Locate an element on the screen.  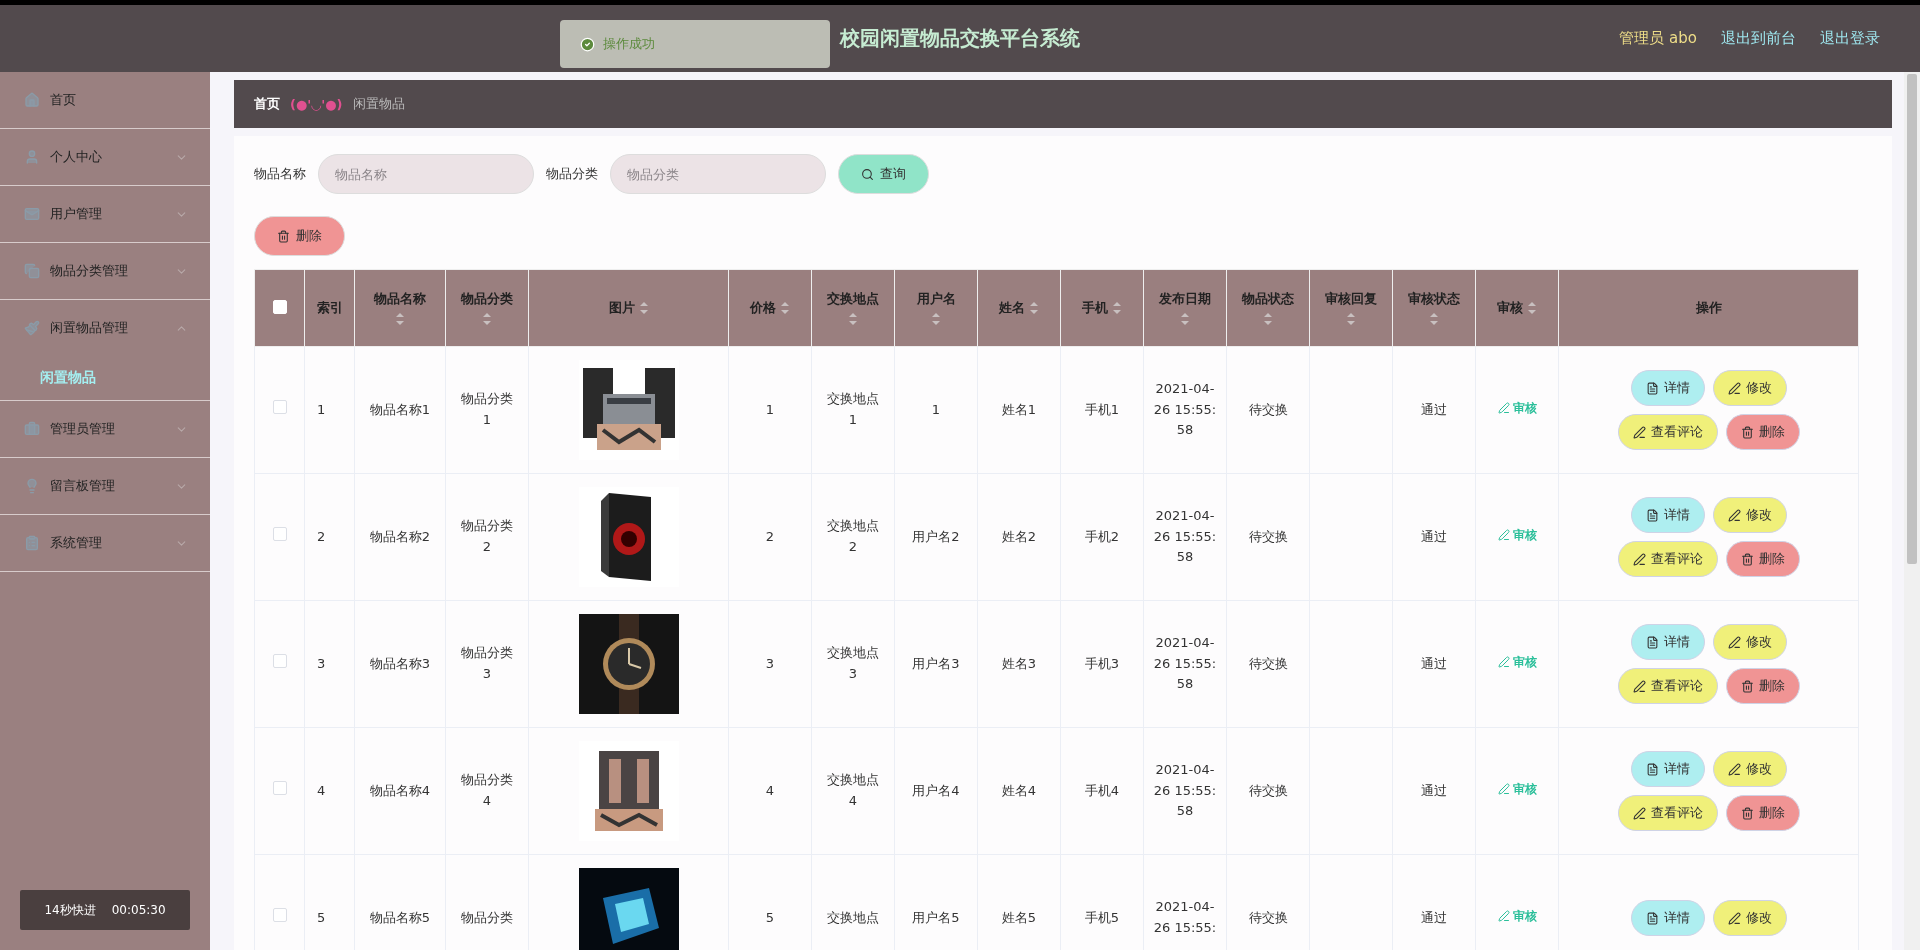
header-link: 退出登录 is located at coordinates (1850, 38).